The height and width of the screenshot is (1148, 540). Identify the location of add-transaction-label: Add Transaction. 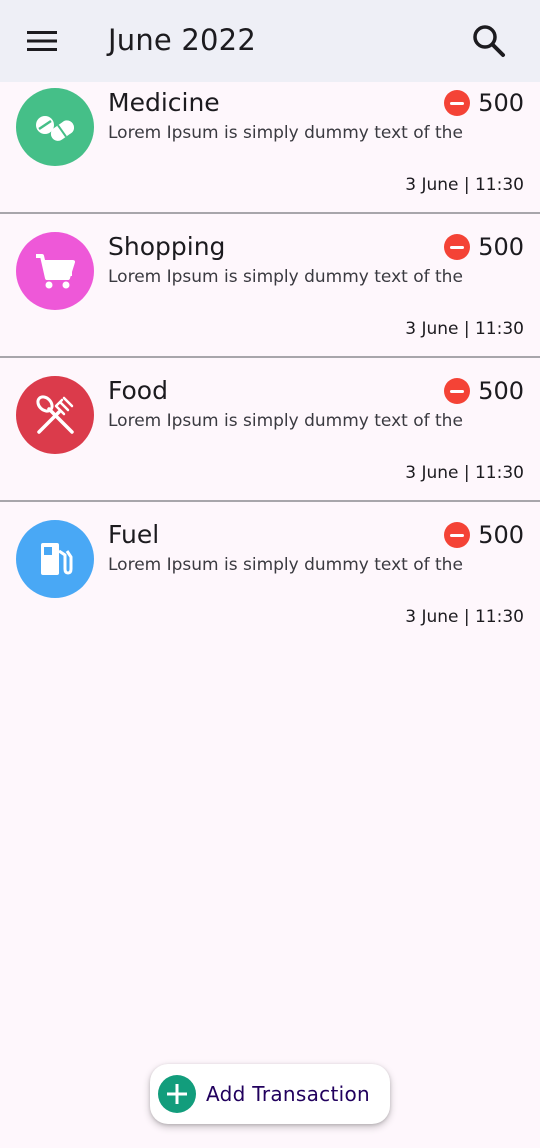
(288, 1094).